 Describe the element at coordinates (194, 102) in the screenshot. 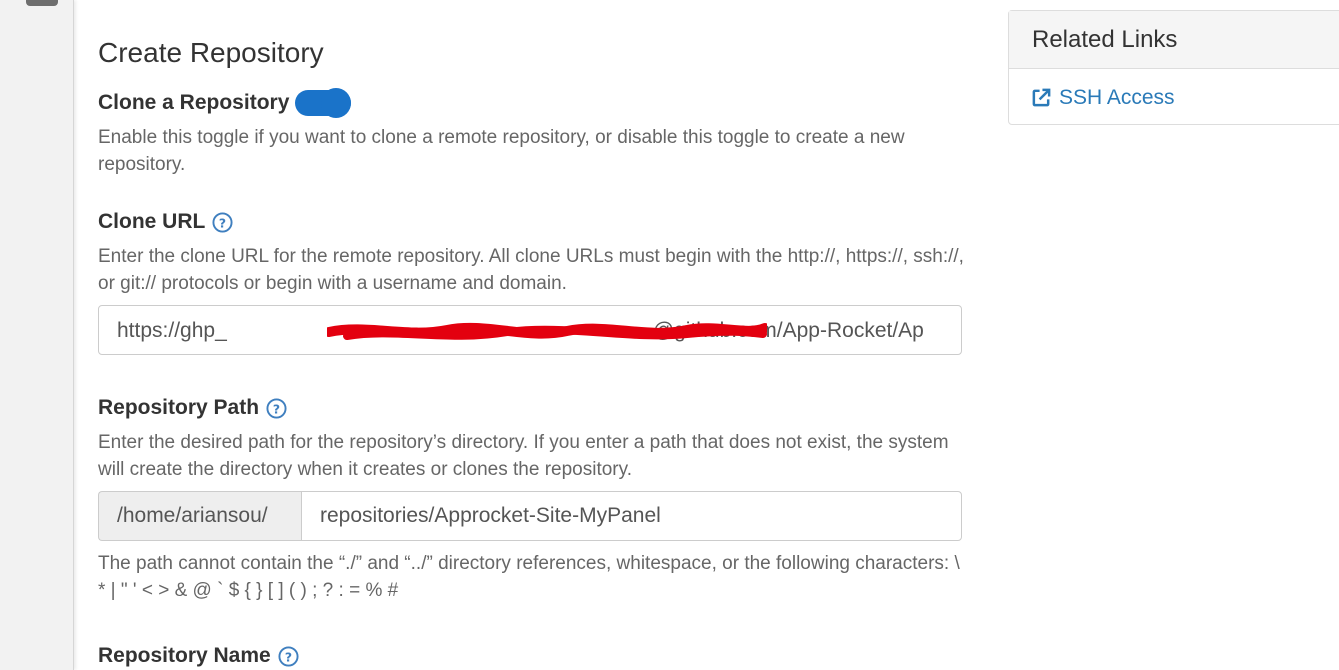

I see `clone-toggle-label: Clone a Repository` at that location.